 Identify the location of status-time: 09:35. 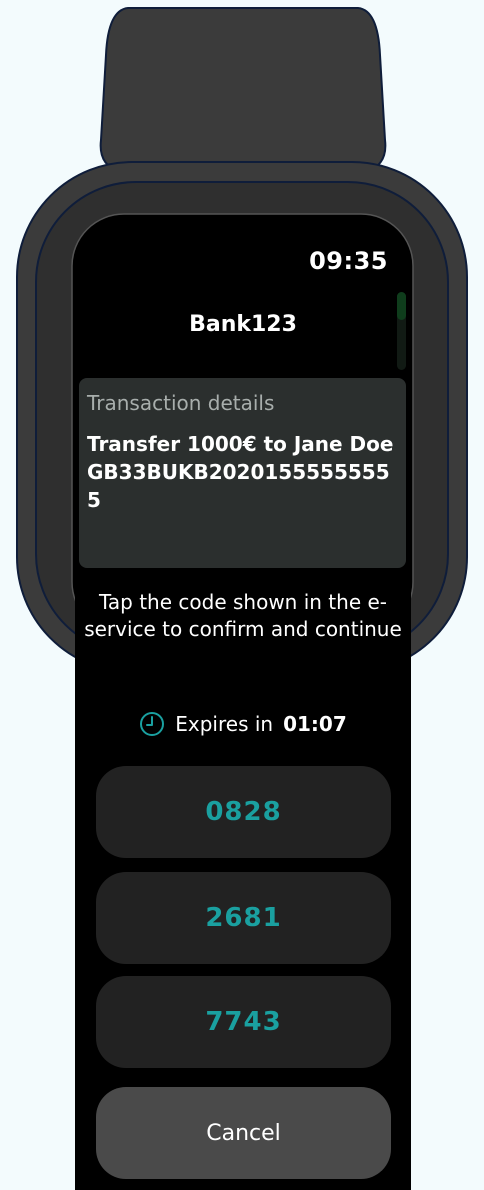
(348, 261).